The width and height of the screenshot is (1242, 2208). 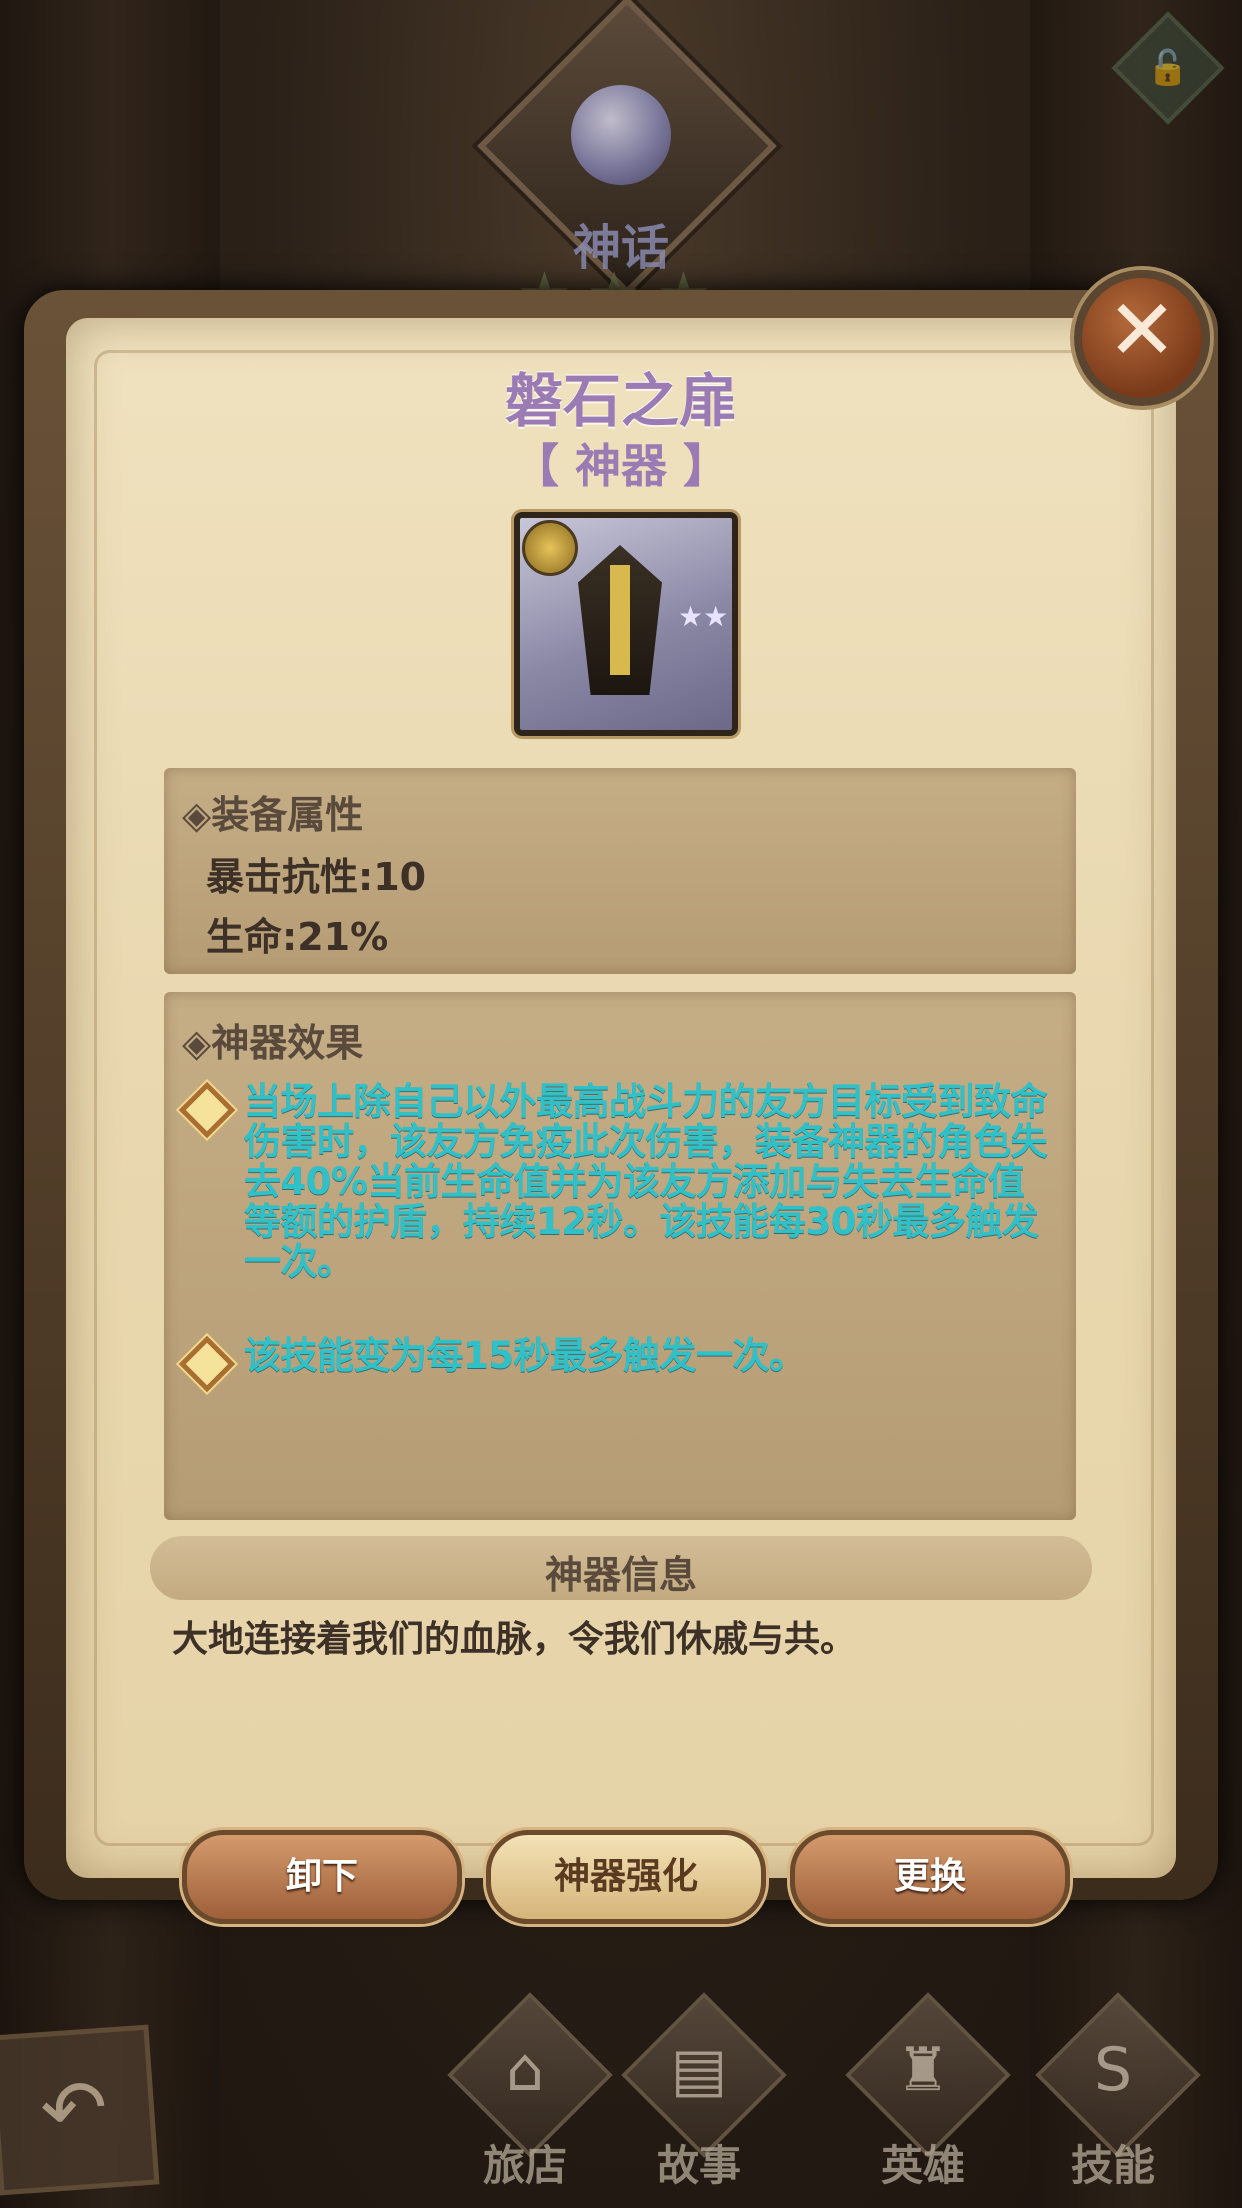 I want to click on artifact-type: 【 神器 】, so click(x=621, y=466).